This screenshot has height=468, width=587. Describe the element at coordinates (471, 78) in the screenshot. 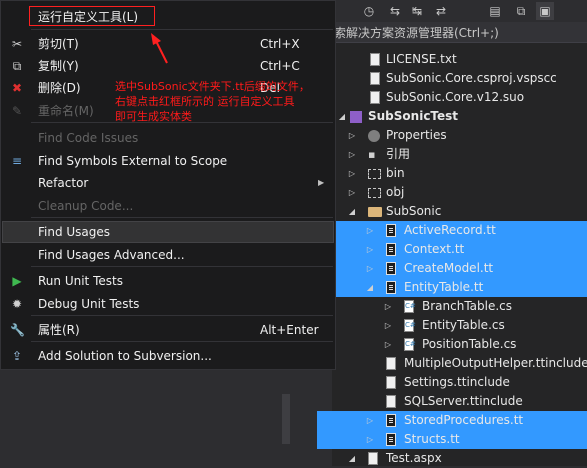

I see `tree-item-label: SubSonic.Core.csproj.vspscc` at that location.